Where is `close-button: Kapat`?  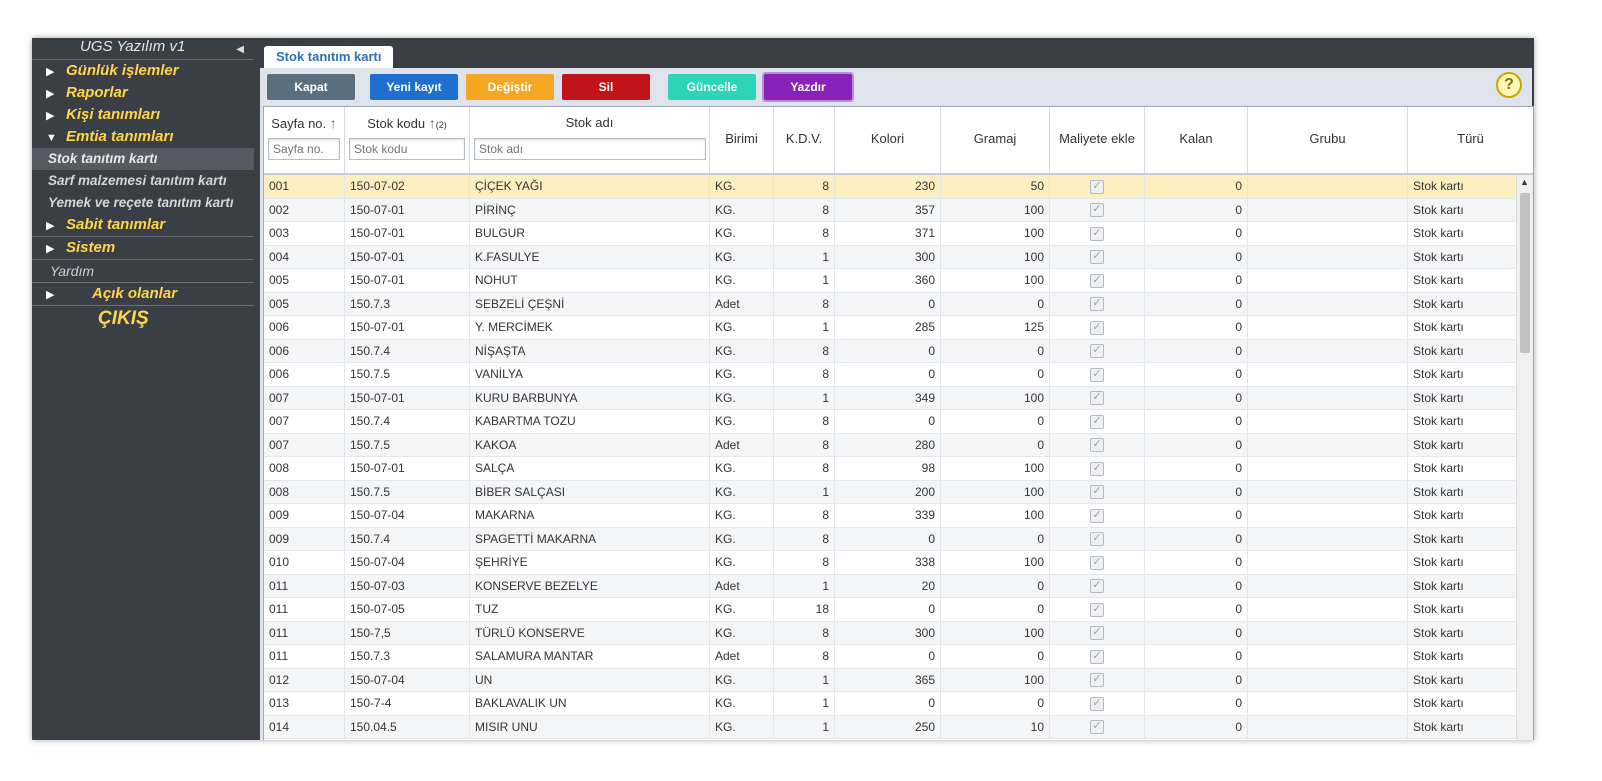 close-button: Kapat is located at coordinates (311, 87).